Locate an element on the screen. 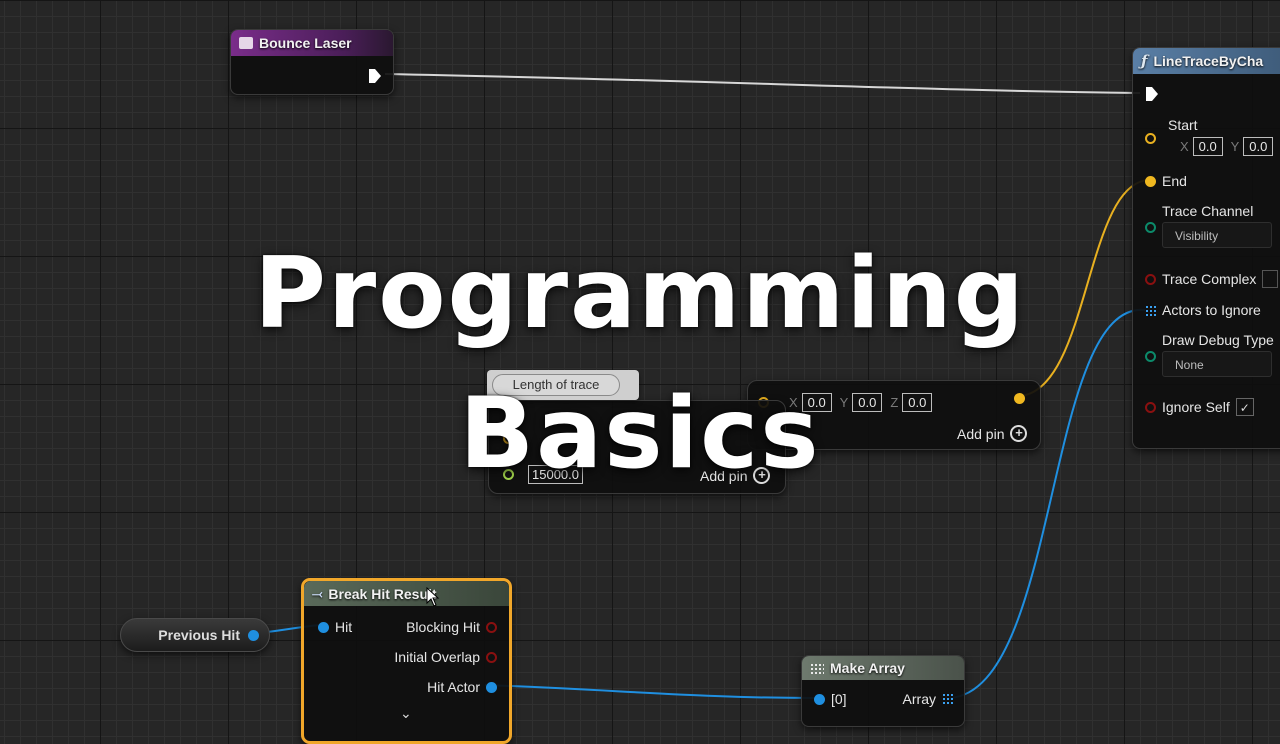 This screenshot has height=744, width=1280. exec-out-pin is located at coordinates (375, 76).